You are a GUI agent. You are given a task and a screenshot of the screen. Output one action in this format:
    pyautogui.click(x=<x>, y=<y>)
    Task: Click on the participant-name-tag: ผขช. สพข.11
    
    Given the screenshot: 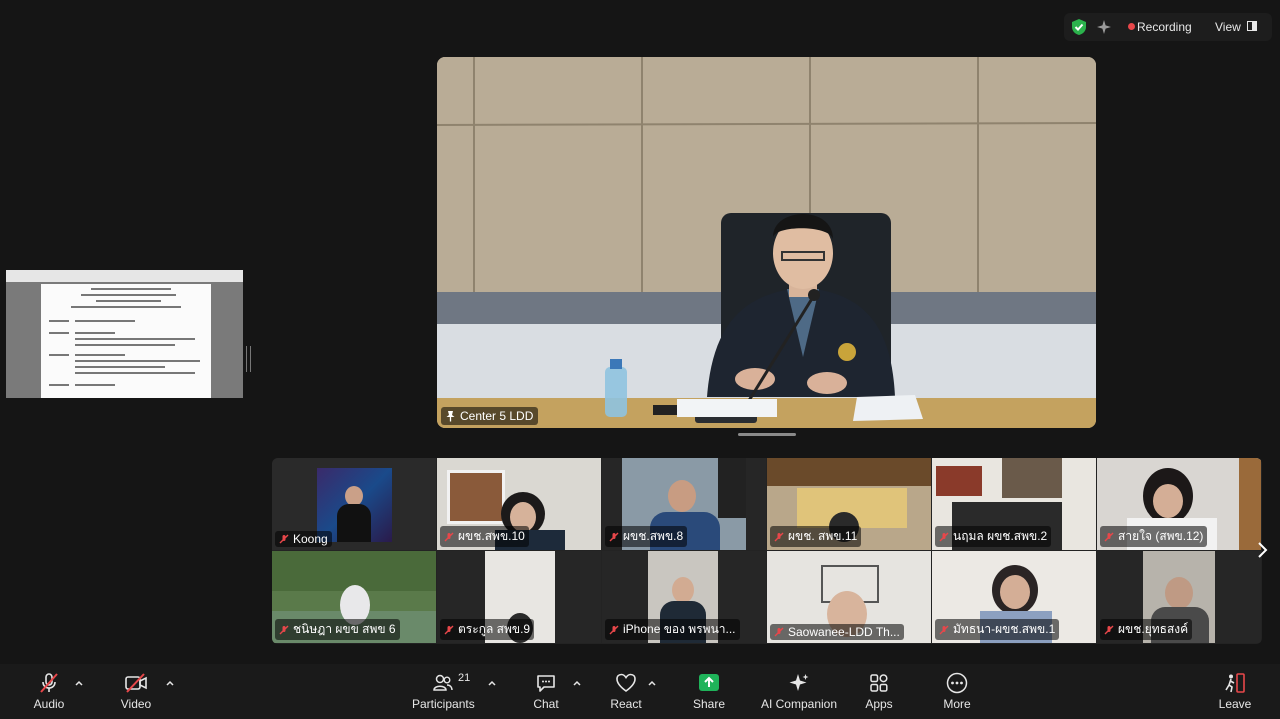 What is the action you would take?
    pyautogui.click(x=816, y=536)
    